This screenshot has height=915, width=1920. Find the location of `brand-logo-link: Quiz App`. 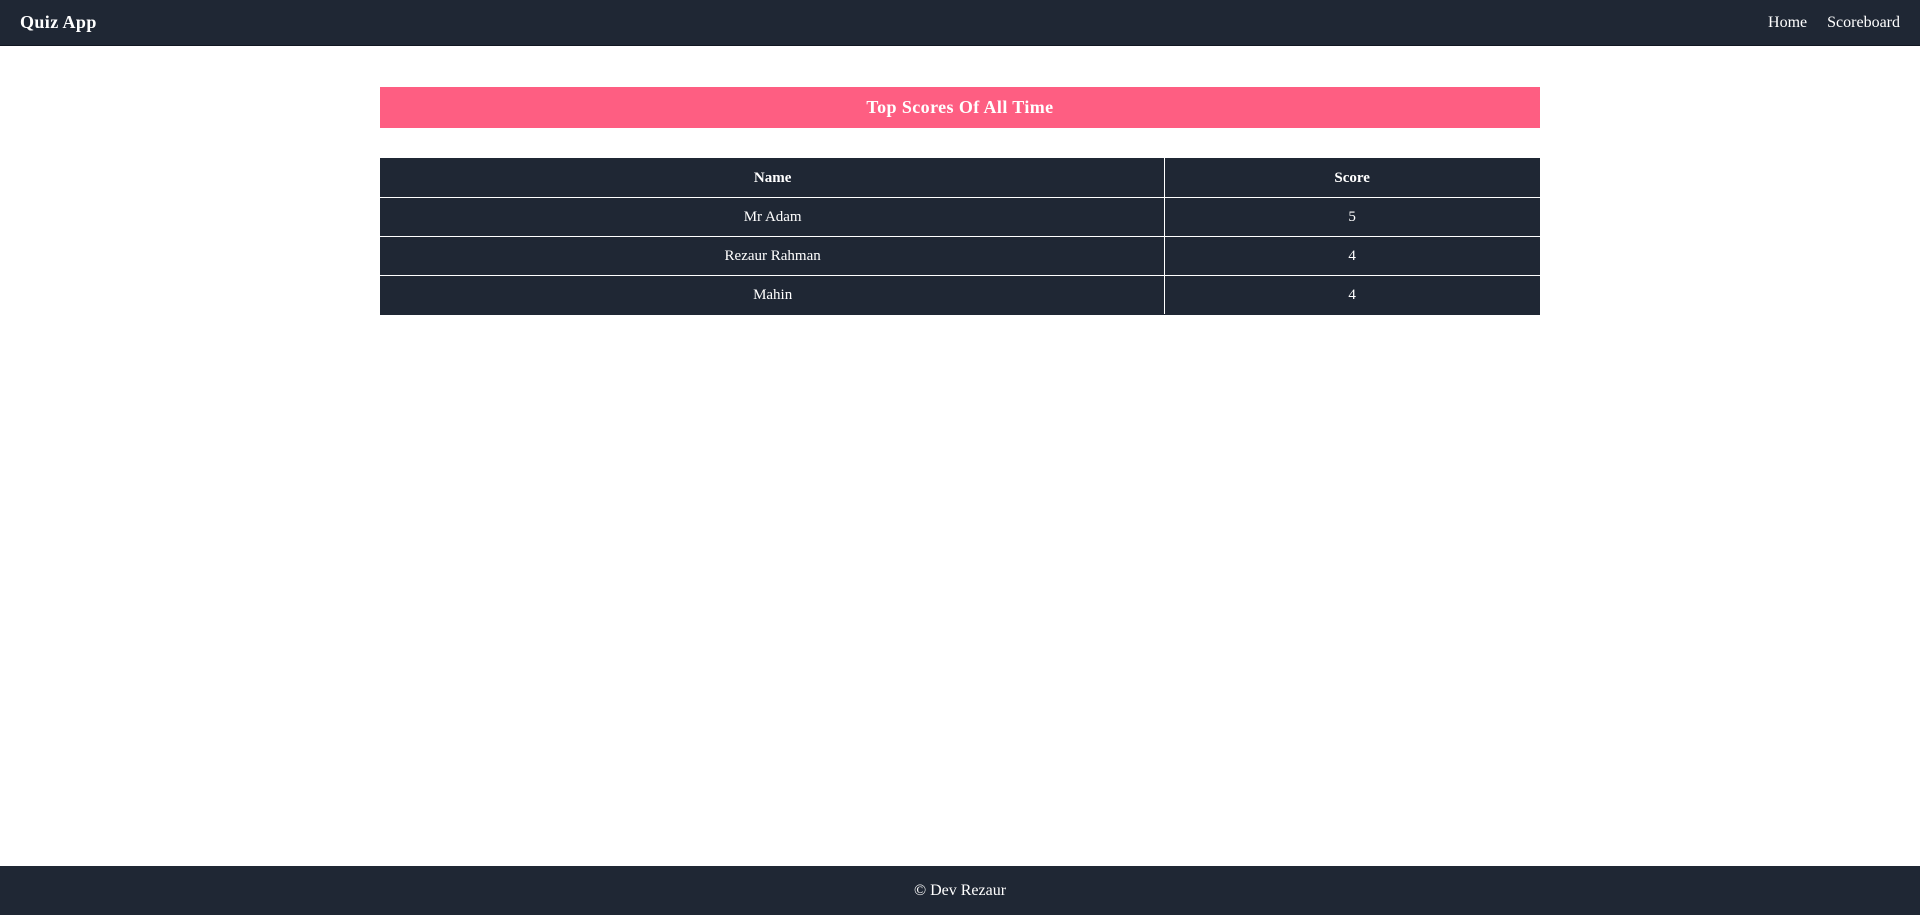

brand-logo-link: Quiz App is located at coordinates (58, 23).